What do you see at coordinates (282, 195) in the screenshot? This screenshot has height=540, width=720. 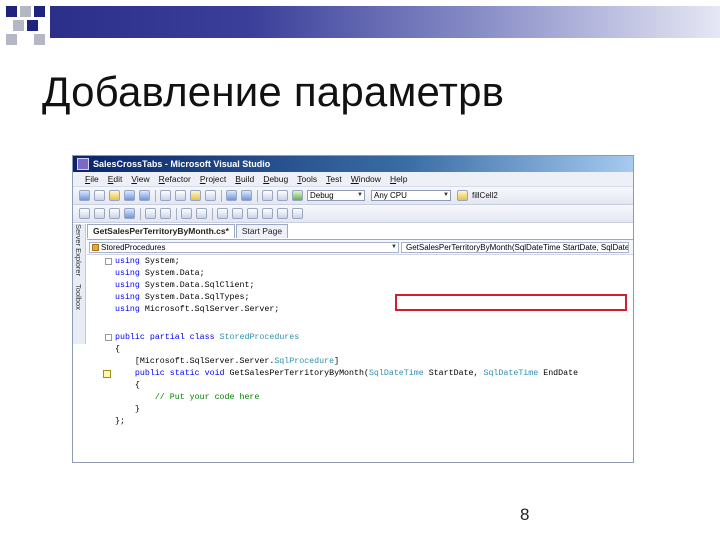 I see `navigate-forward-icon` at bounding box center [282, 195].